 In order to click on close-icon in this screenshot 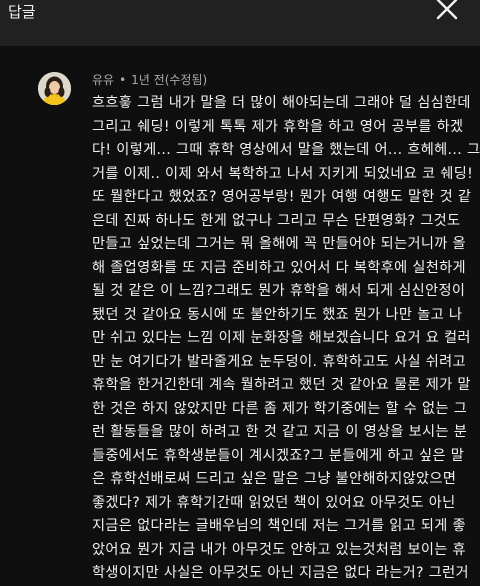, I will do `click(447, 10)`.